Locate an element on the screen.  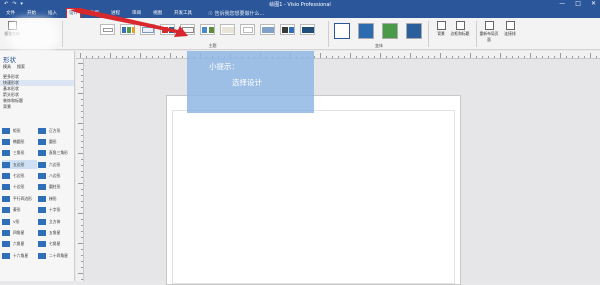
shape-item: 梯形 is located at coordinates (55, 198).